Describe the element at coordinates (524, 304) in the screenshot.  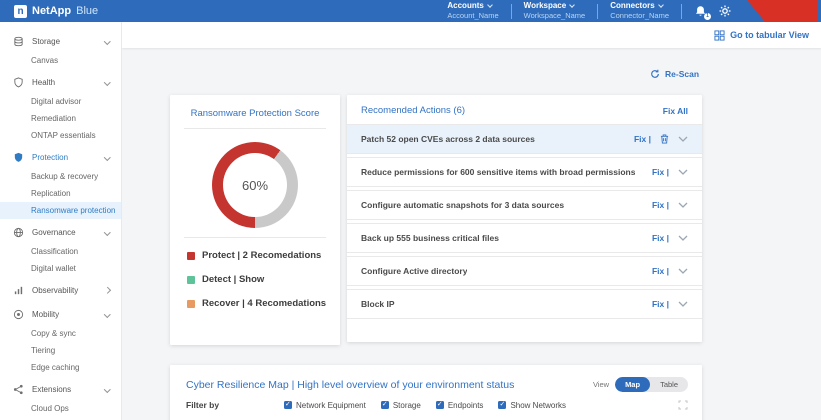
I see `action-row: Block IP Fix |` at that location.